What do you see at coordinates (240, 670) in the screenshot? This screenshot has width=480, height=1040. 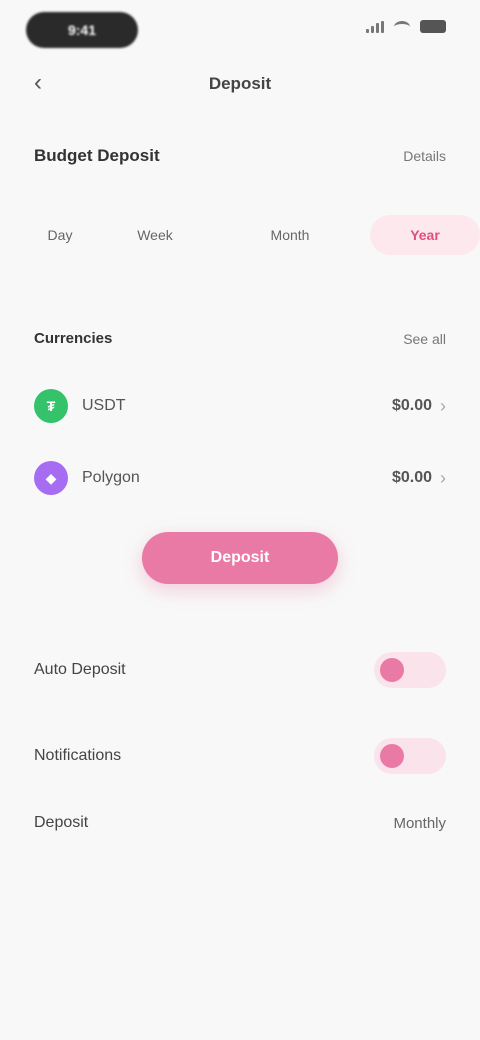 I see `auto-deposit-setting: Auto Deposit` at bounding box center [240, 670].